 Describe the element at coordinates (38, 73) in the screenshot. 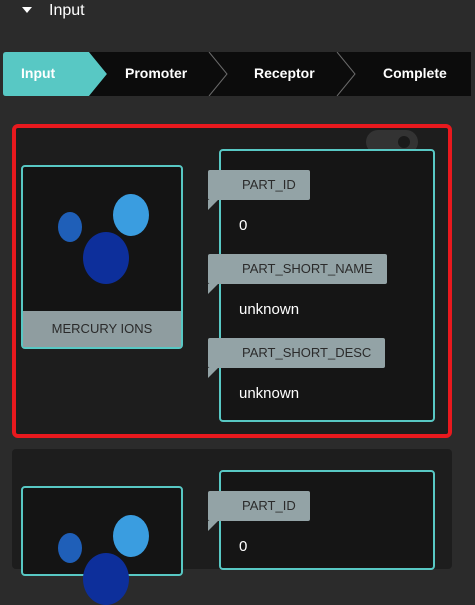

I see `step-input-label: Input` at that location.